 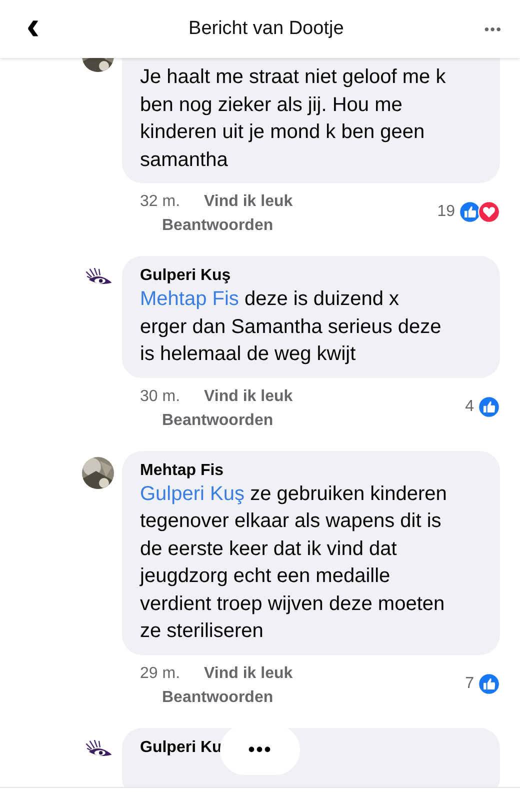 I want to click on comment-author: Gulperi Kuş, so click(x=185, y=276).